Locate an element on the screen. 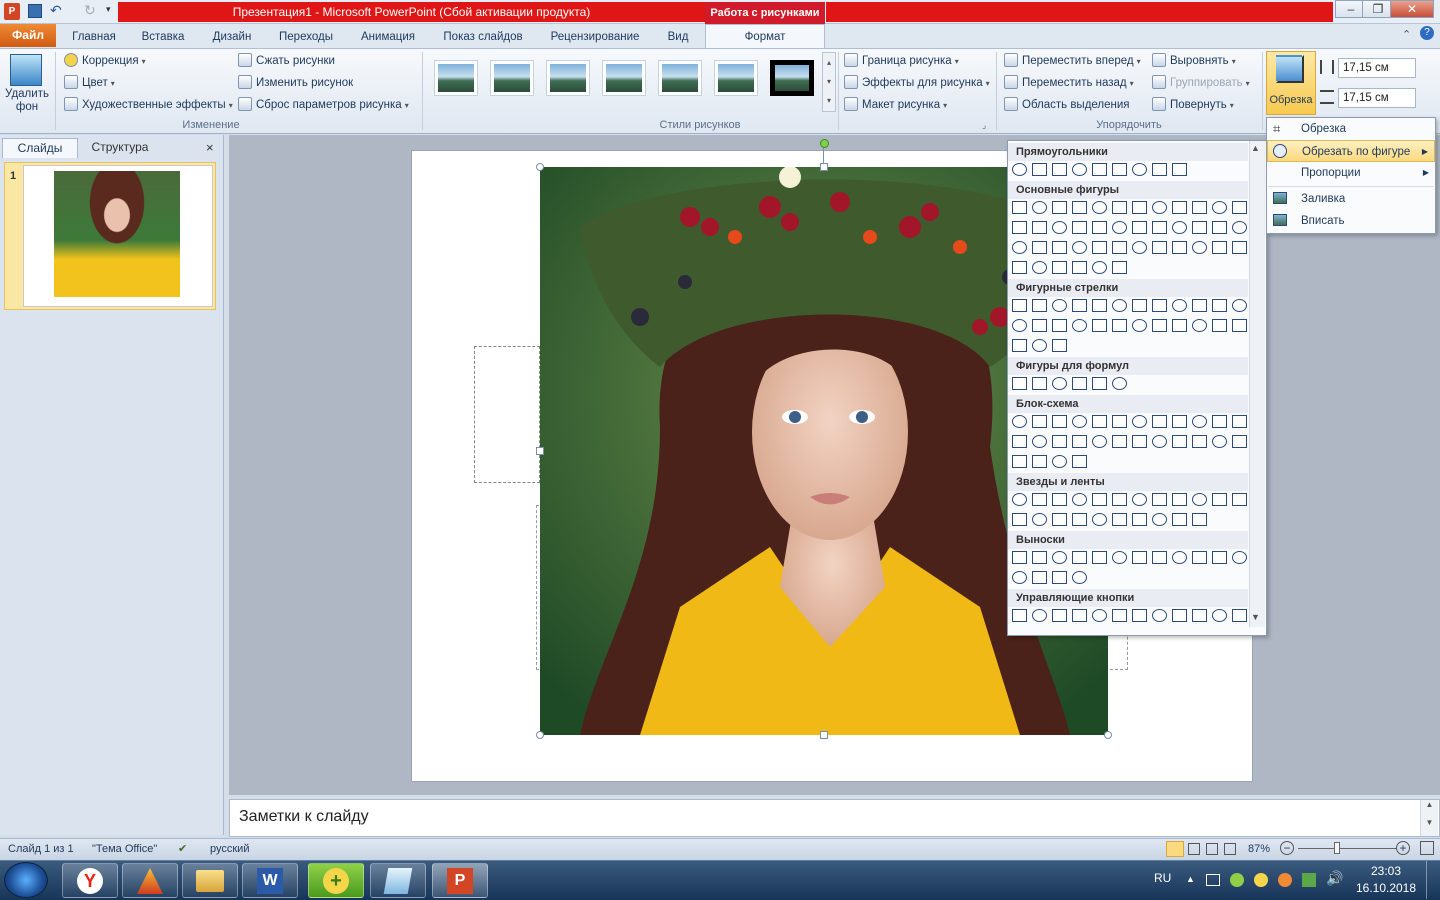 The height and width of the screenshot is (900, 1440). clock-time: 23:03 is located at coordinates (1386, 871).